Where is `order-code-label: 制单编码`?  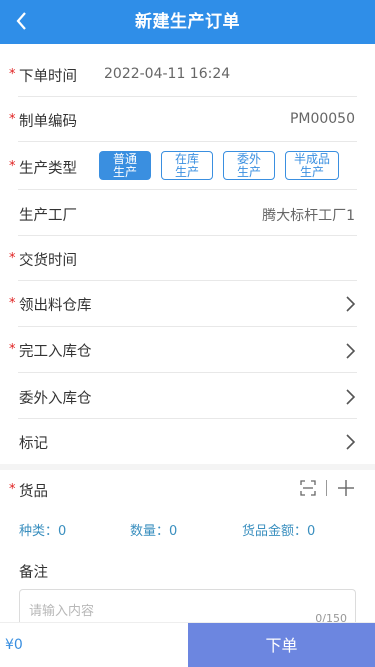 order-code-label: 制单编码 is located at coordinates (48, 122).